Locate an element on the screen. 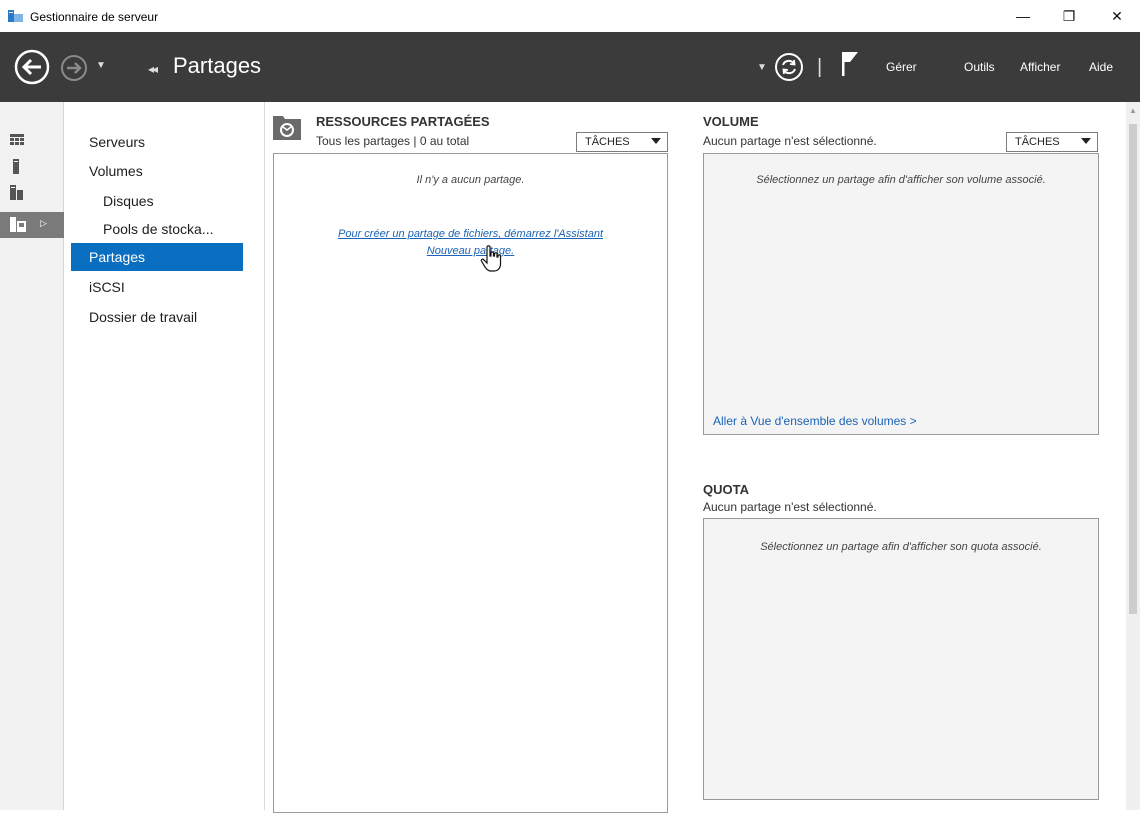 This screenshot has height=813, width=1140. volumes-overview-link: Aller à Vue d'ensemble des volumes > is located at coordinates (815, 421).